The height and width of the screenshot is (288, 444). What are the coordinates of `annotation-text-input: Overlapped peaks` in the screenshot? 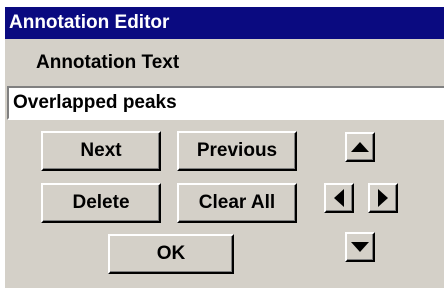 It's located at (225, 103).